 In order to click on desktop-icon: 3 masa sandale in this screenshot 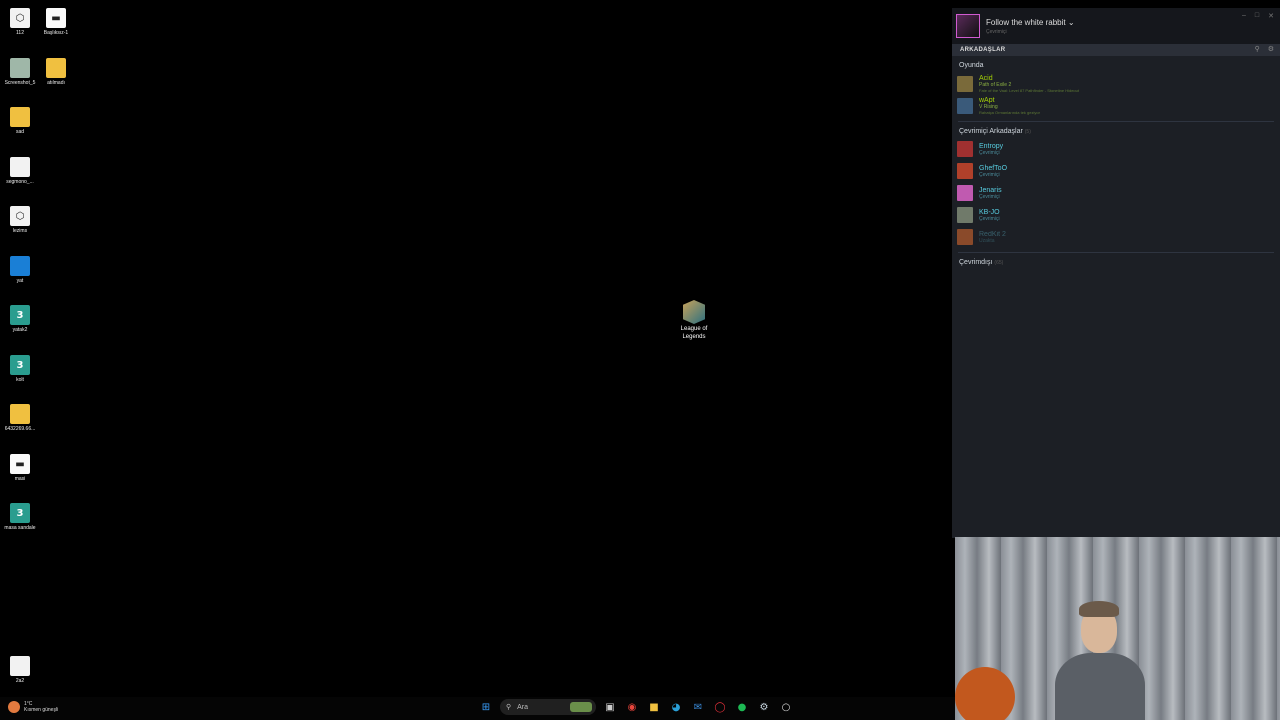, I will do `click(20, 517)`.